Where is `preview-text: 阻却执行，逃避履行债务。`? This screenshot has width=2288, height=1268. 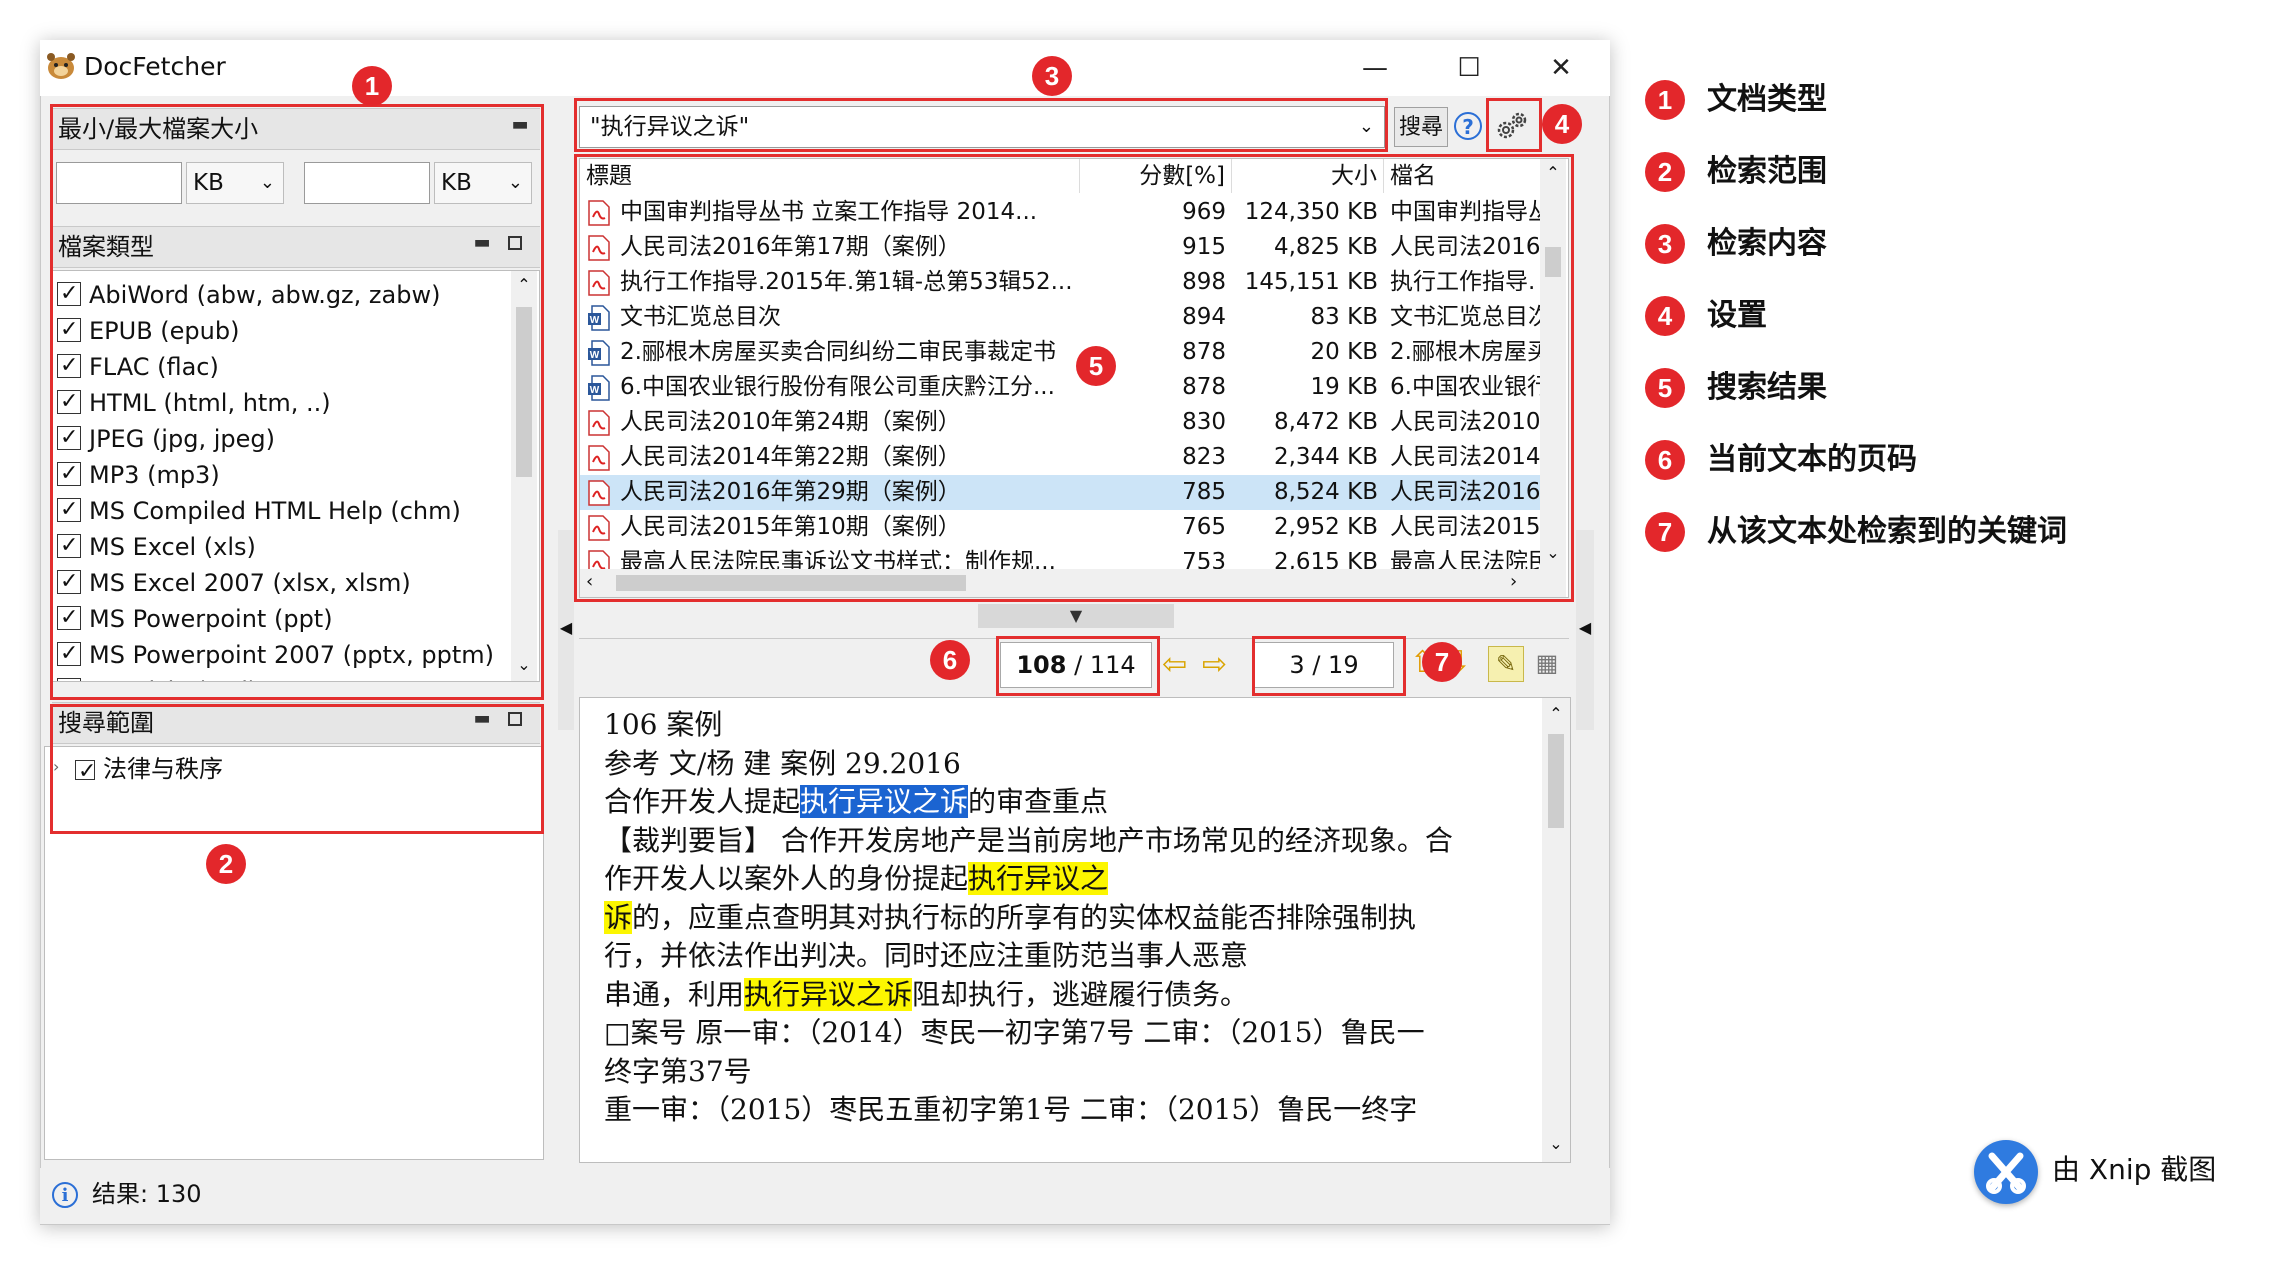
preview-text: 阻却执行，逃避履行债务。 is located at coordinates (1080, 994).